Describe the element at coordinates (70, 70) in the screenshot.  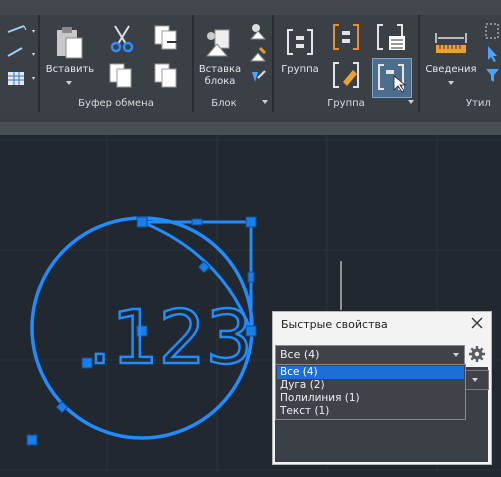
I see `paste-button-label: Вставить` at that location.